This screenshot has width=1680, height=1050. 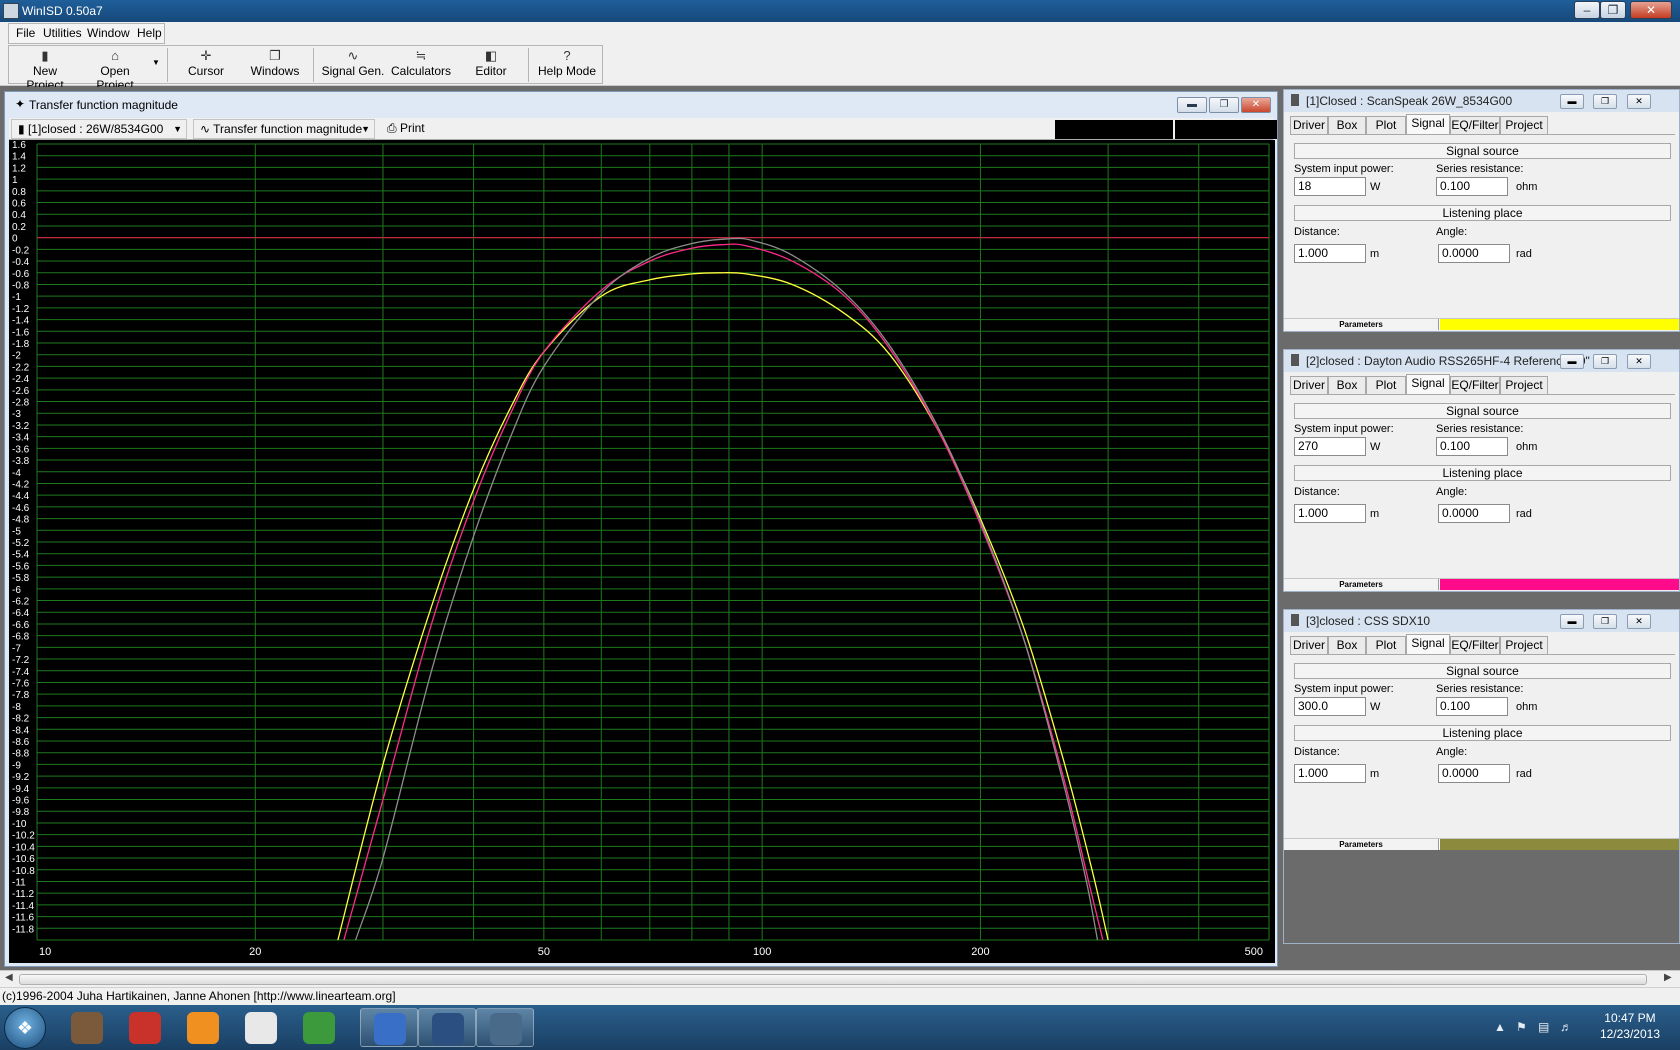 What do you see at coordinates (409, 129) in the screenshot?
I see `print-button: ⎙ Print` at bounding box center [409, 129].